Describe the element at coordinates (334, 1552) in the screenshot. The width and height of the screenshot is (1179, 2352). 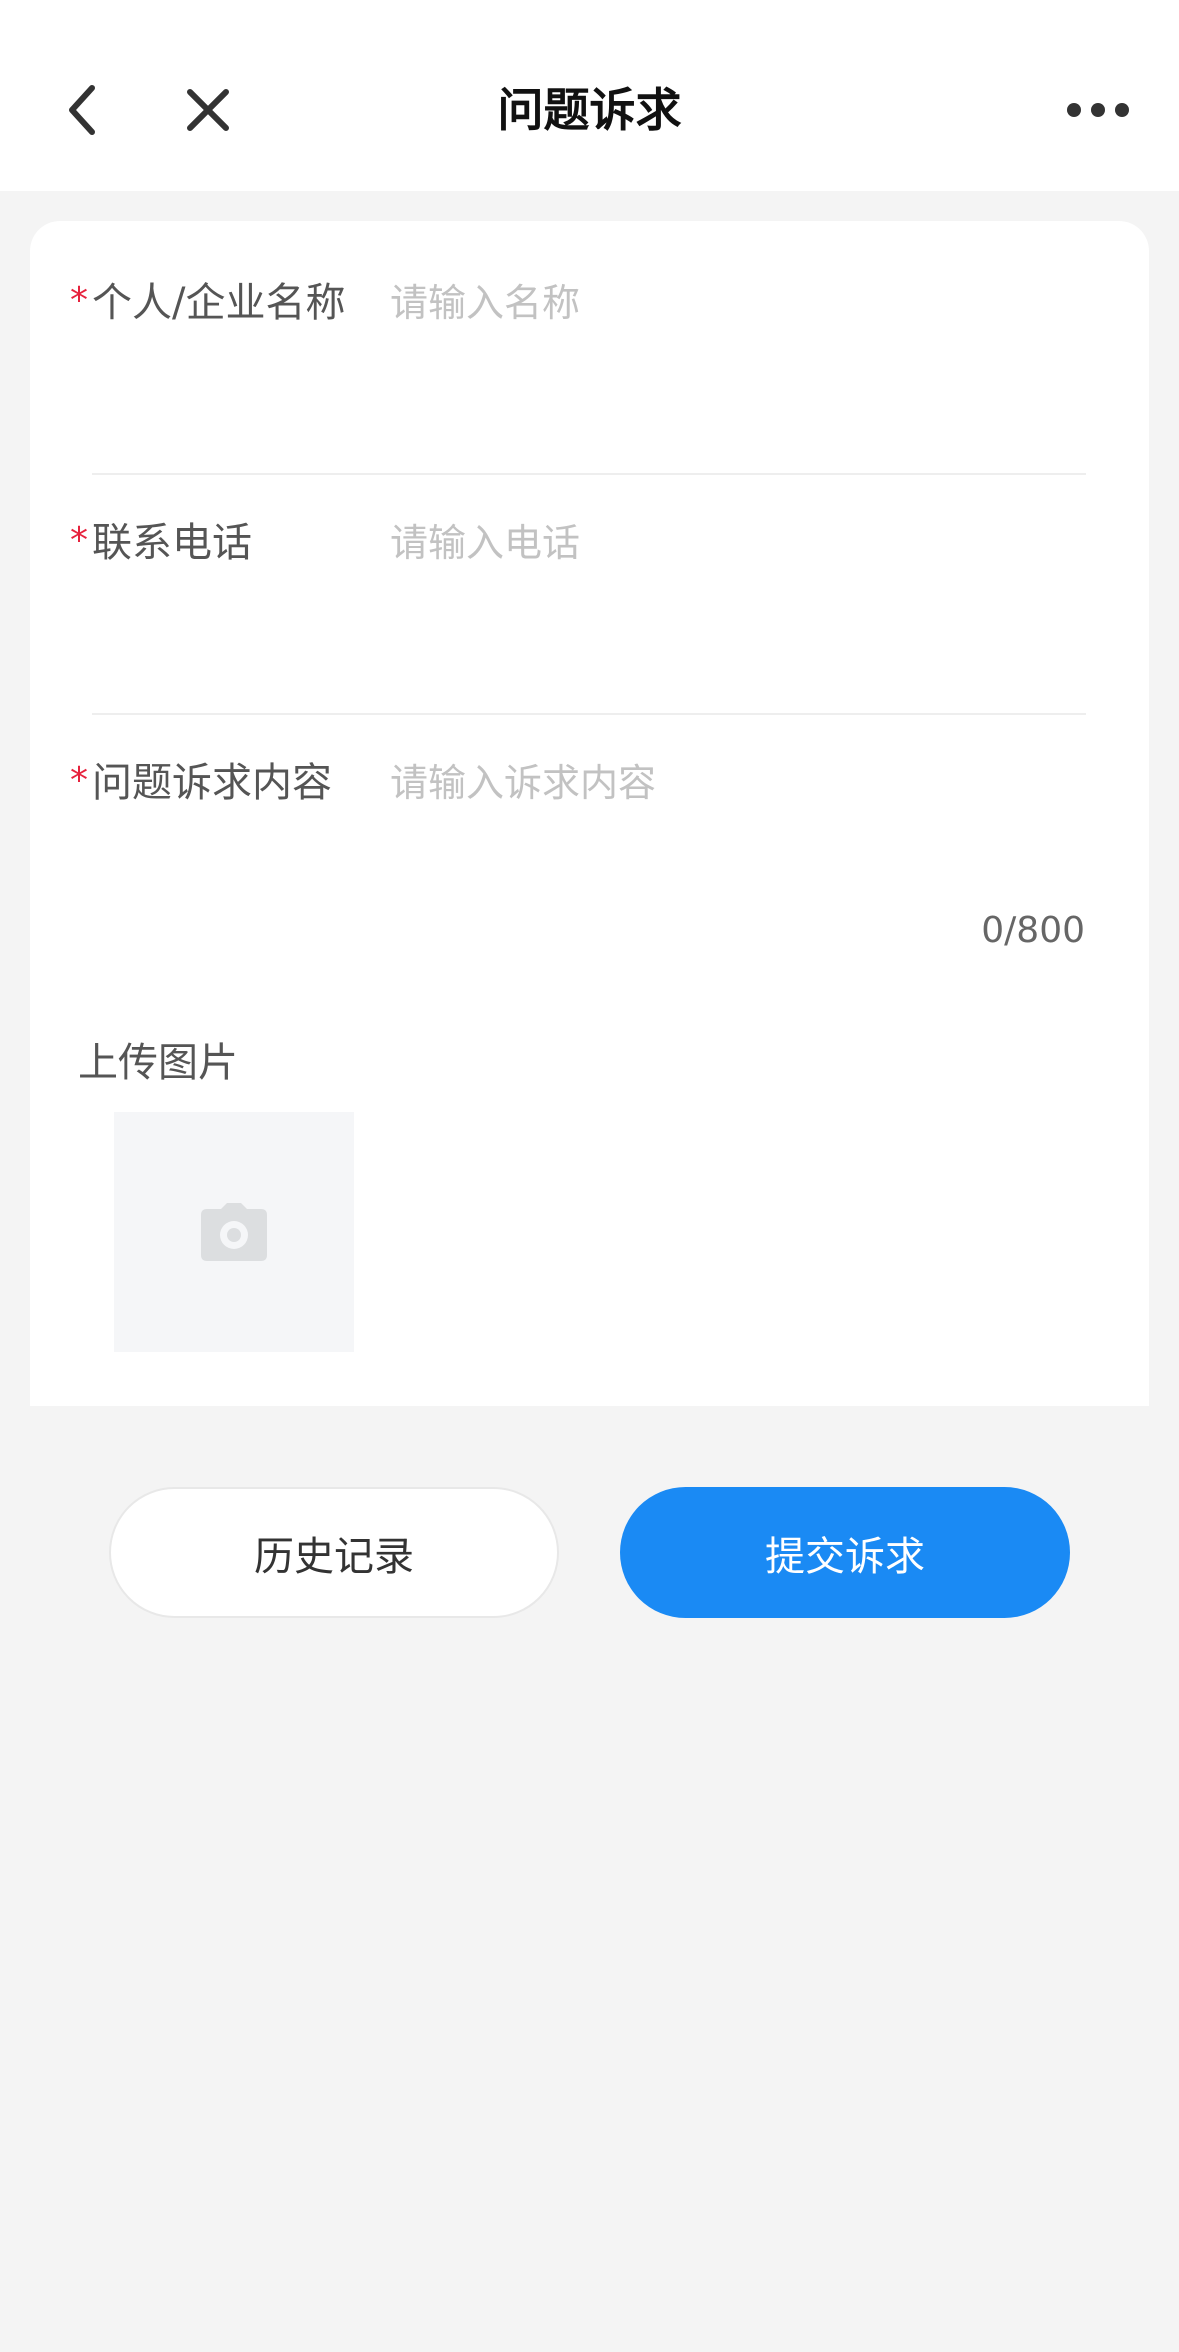
I see `history-button: 历史记录` at that location.